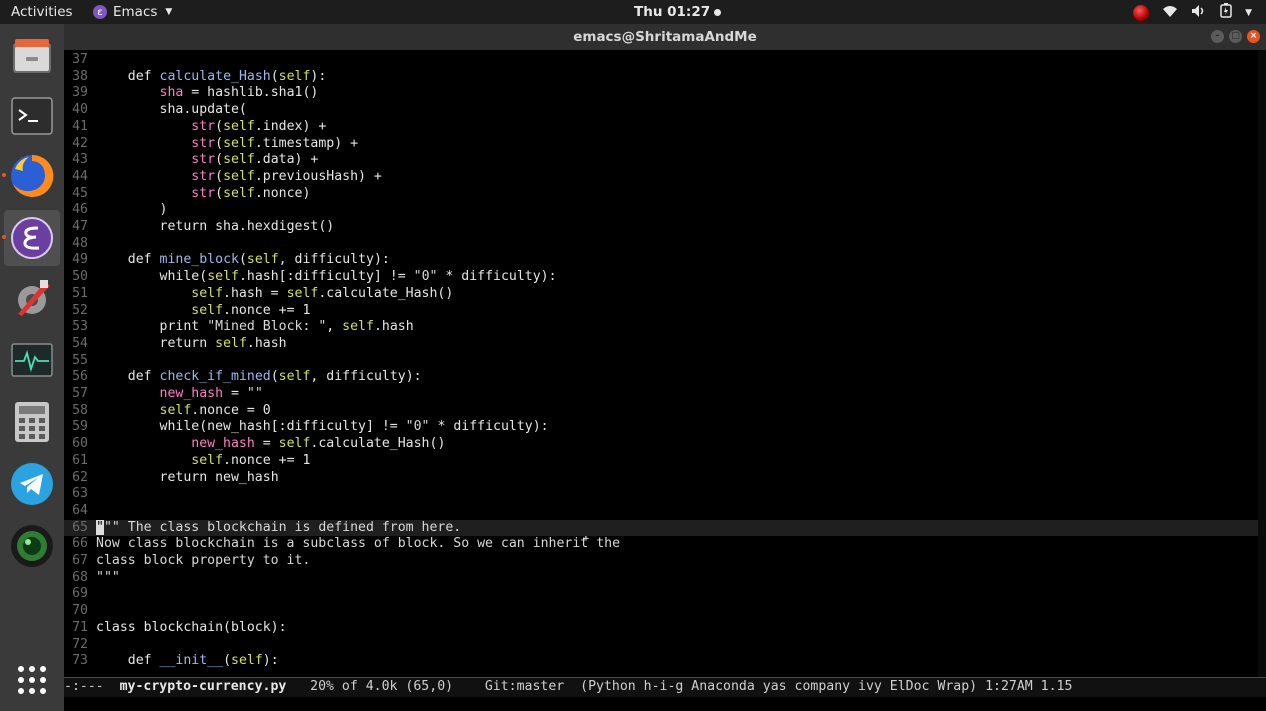 This screenshot has height=711, width=1266. What do you see at coordinates (80, 93) in the screenshot?
I see `line-number: 39` at bounding box center [80, 93].